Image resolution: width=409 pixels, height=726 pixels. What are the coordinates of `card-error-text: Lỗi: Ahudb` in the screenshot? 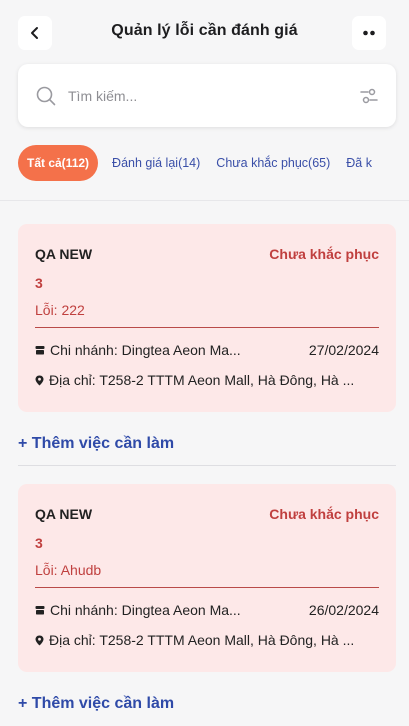 It's located at (68, 570).